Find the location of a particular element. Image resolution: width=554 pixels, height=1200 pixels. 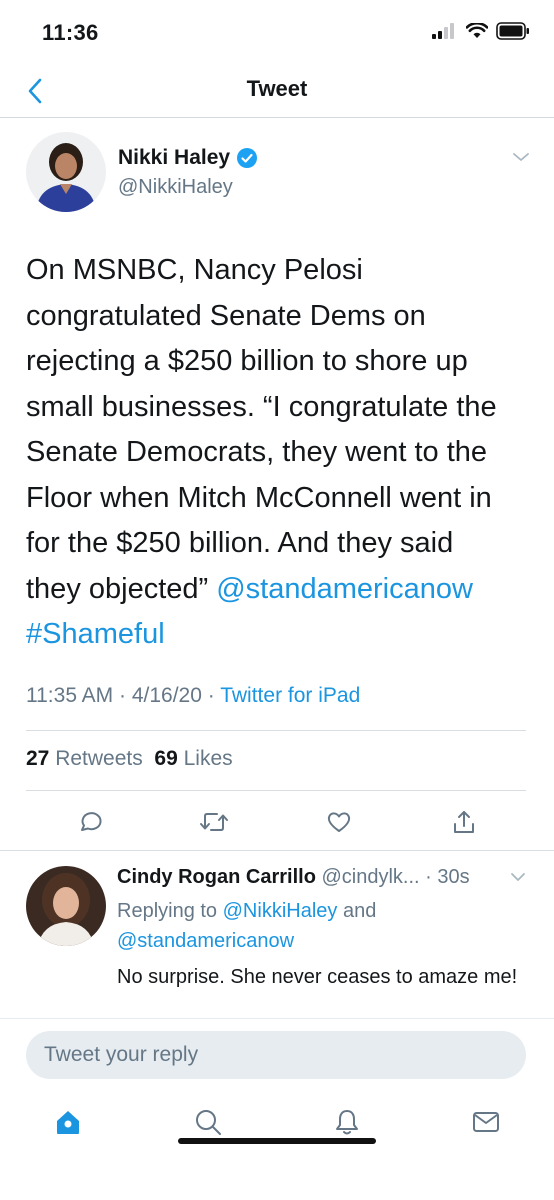

tweet-text-line-last: they objected” @standamericanow is located at coordinates (281, 590).